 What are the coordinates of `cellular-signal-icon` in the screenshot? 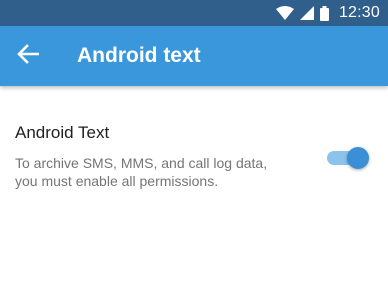 It's located at (306, 13).